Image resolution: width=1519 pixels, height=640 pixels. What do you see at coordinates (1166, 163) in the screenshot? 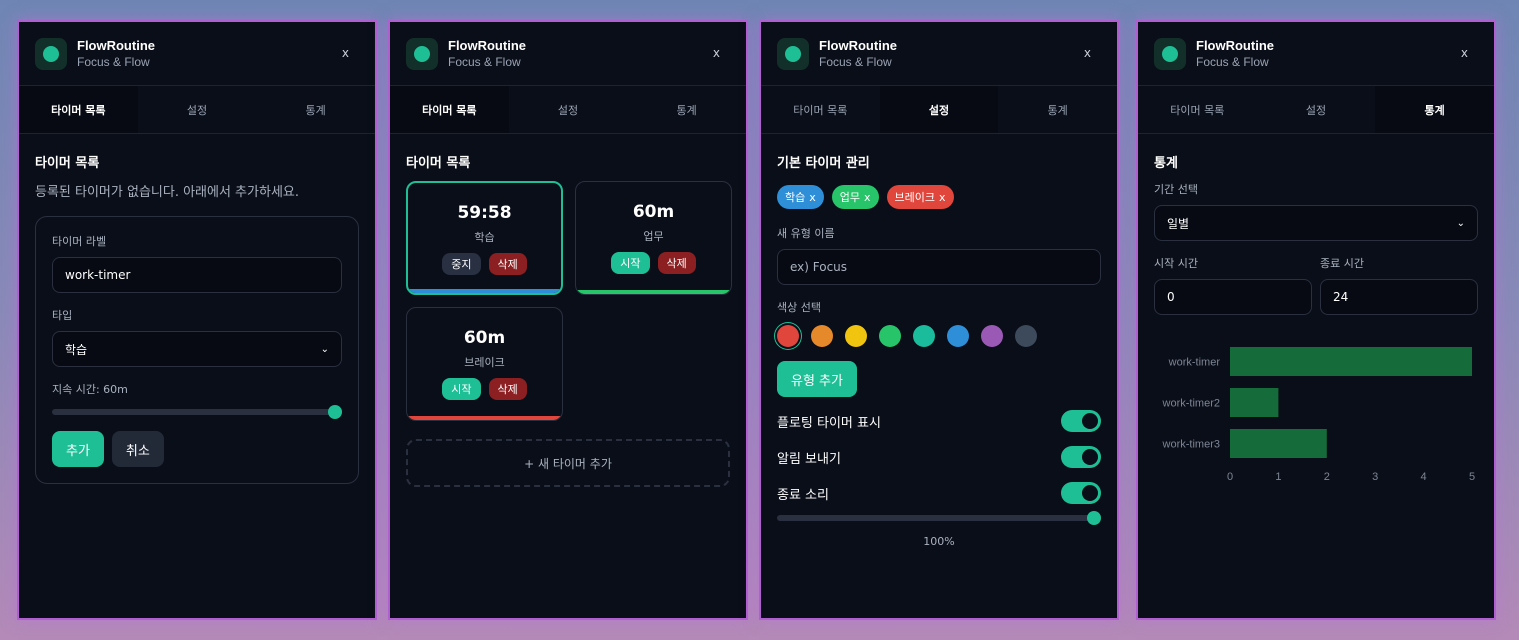
I see `section-title: 통계` at bounding box center [1166, 163].